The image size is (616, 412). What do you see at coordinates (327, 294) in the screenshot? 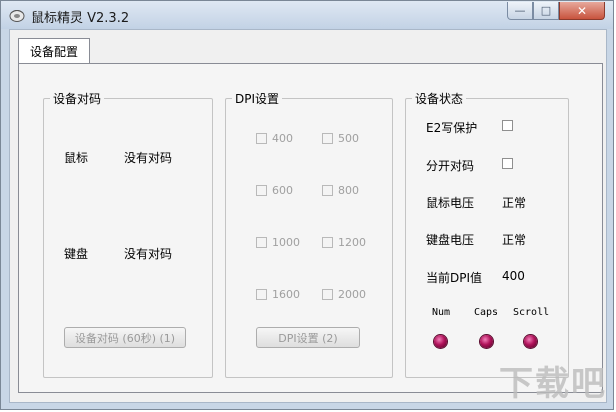
I see `dpi-2000-checkbox` at bounding box center [327, 294].